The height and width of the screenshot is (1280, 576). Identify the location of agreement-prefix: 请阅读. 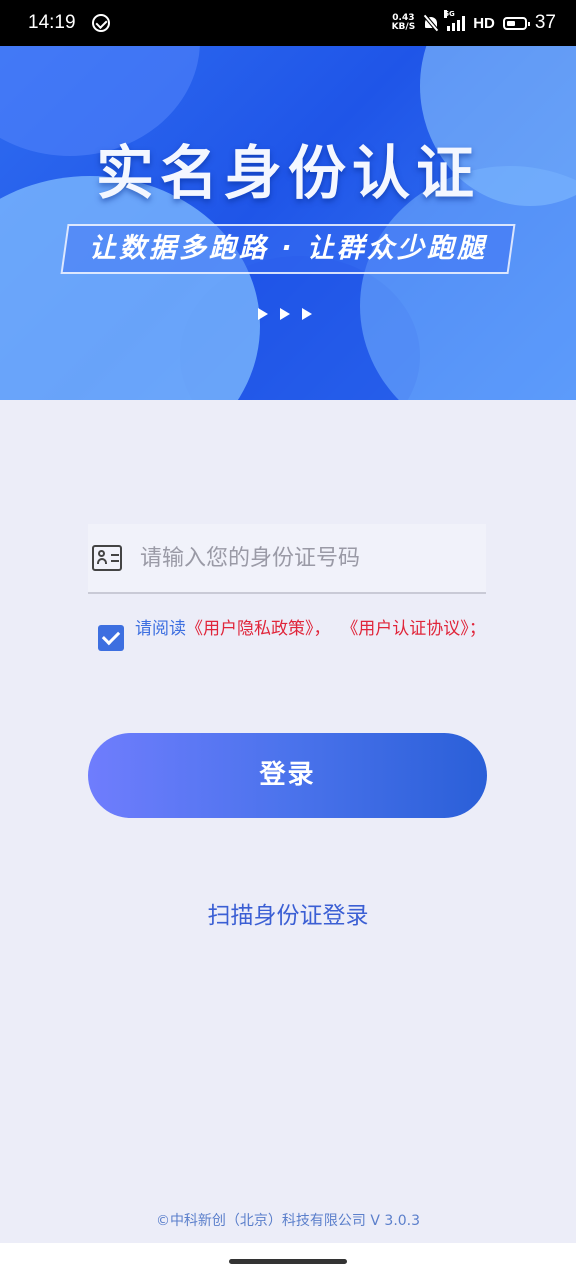
(160, 629).